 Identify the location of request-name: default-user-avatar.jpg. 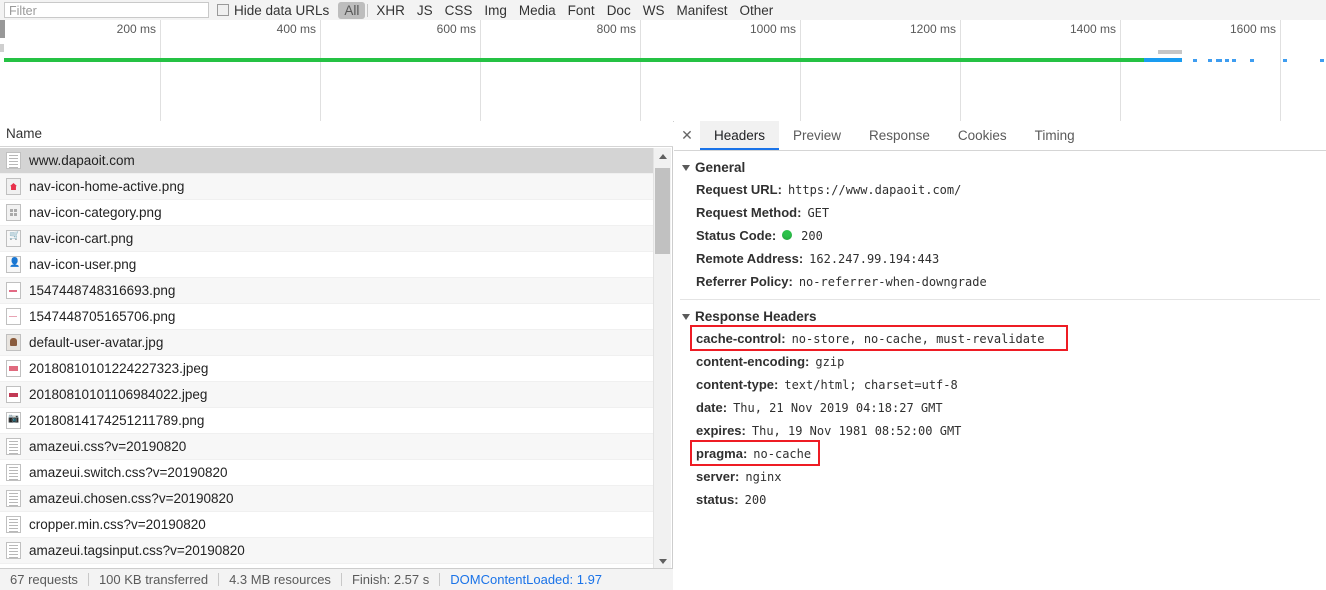
(96, 342).